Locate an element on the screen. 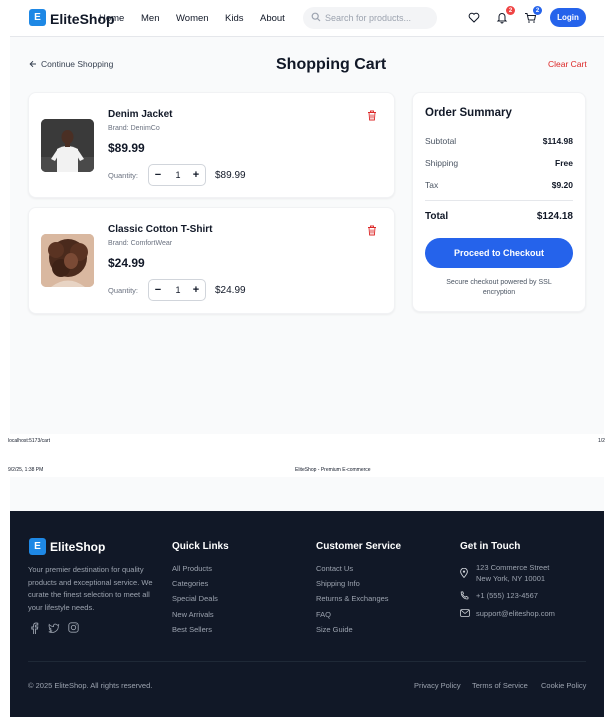 This screenshot has width=610, height=723. instagram-icon is located at coordinates (73, 627).